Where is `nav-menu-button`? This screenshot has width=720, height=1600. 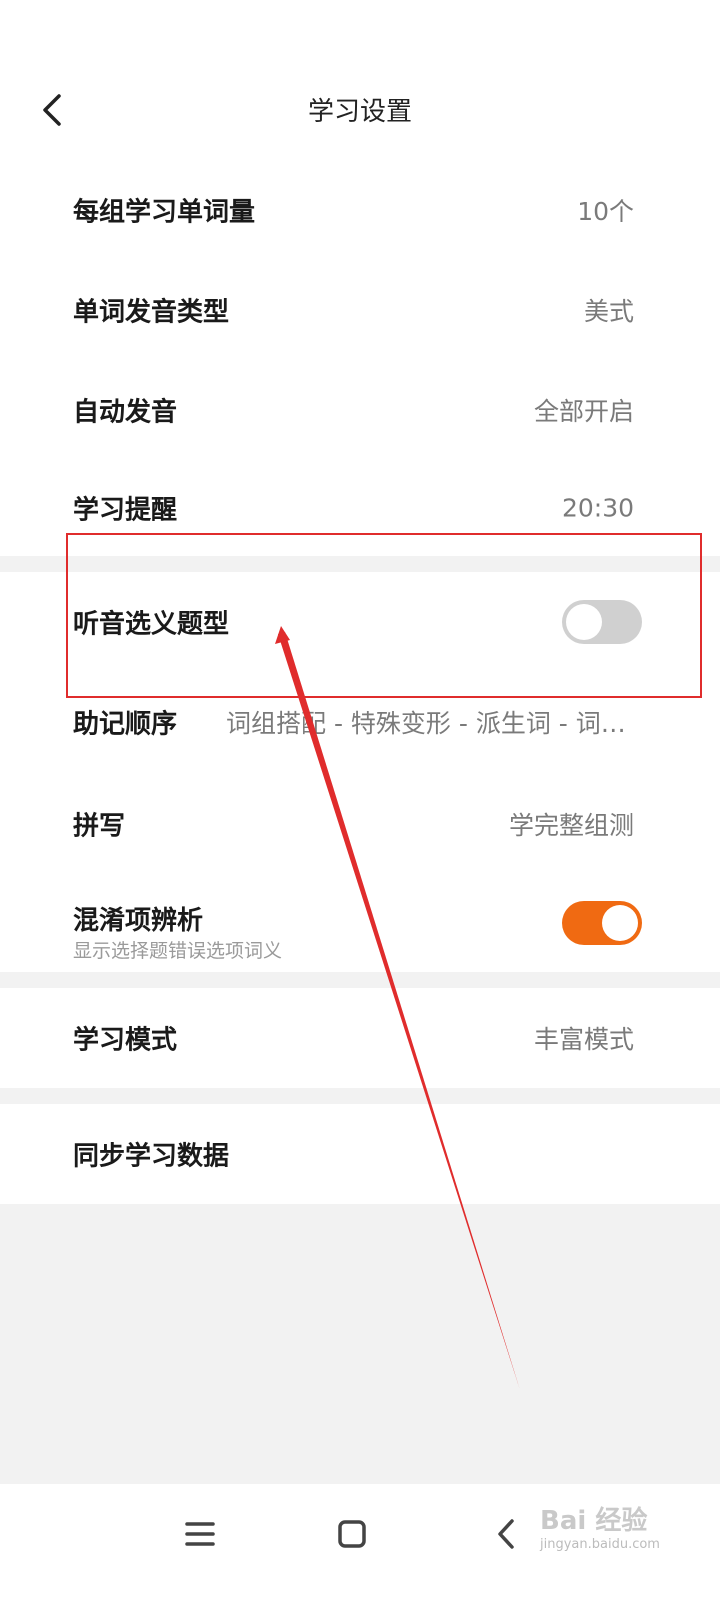
nav-menu-button is located at coordinates (200, 1534).